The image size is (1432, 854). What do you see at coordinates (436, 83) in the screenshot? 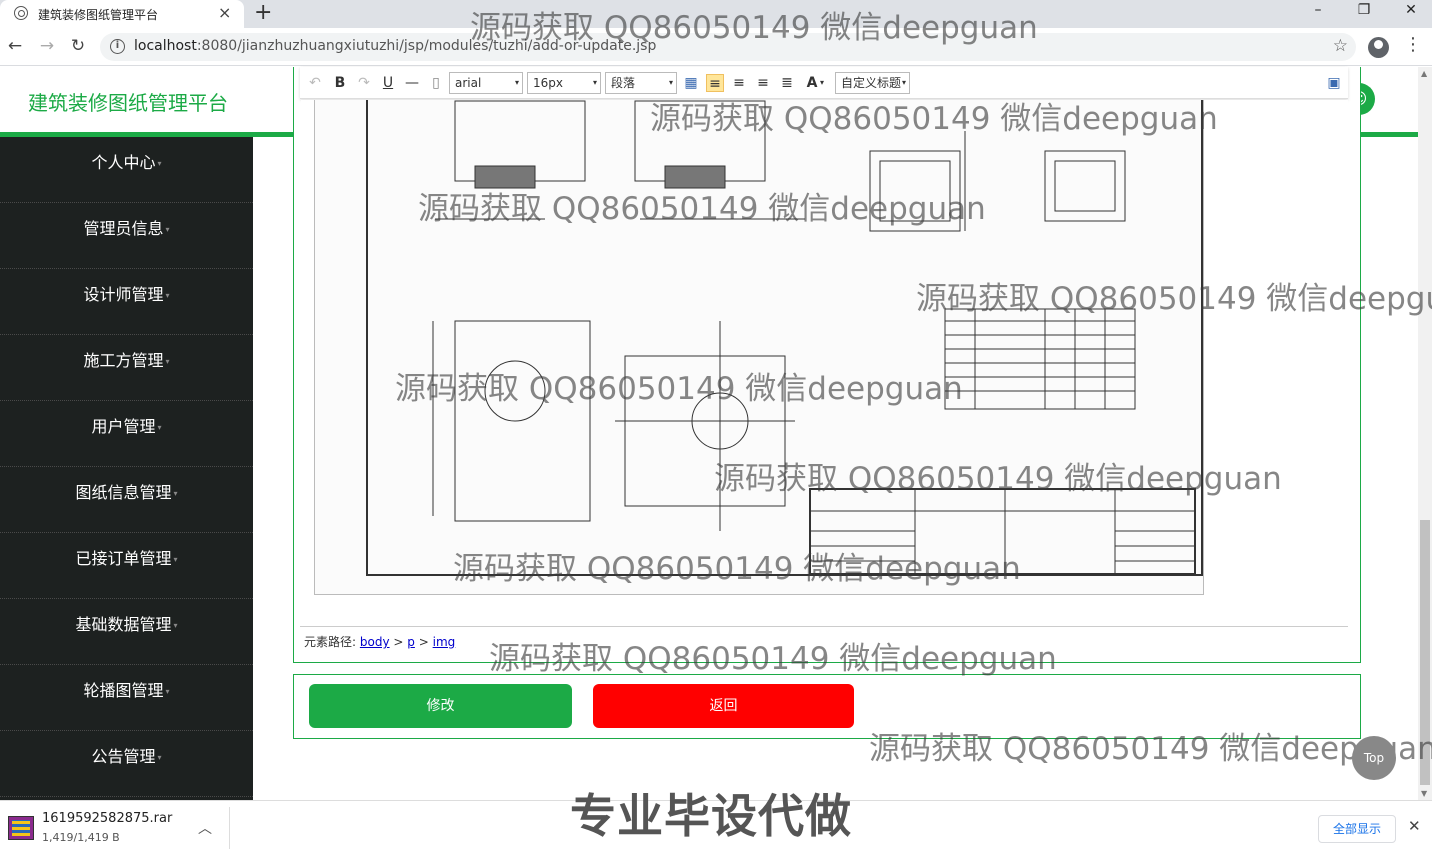
I see `page-icon: ▯` at bounding box center [436, 83].